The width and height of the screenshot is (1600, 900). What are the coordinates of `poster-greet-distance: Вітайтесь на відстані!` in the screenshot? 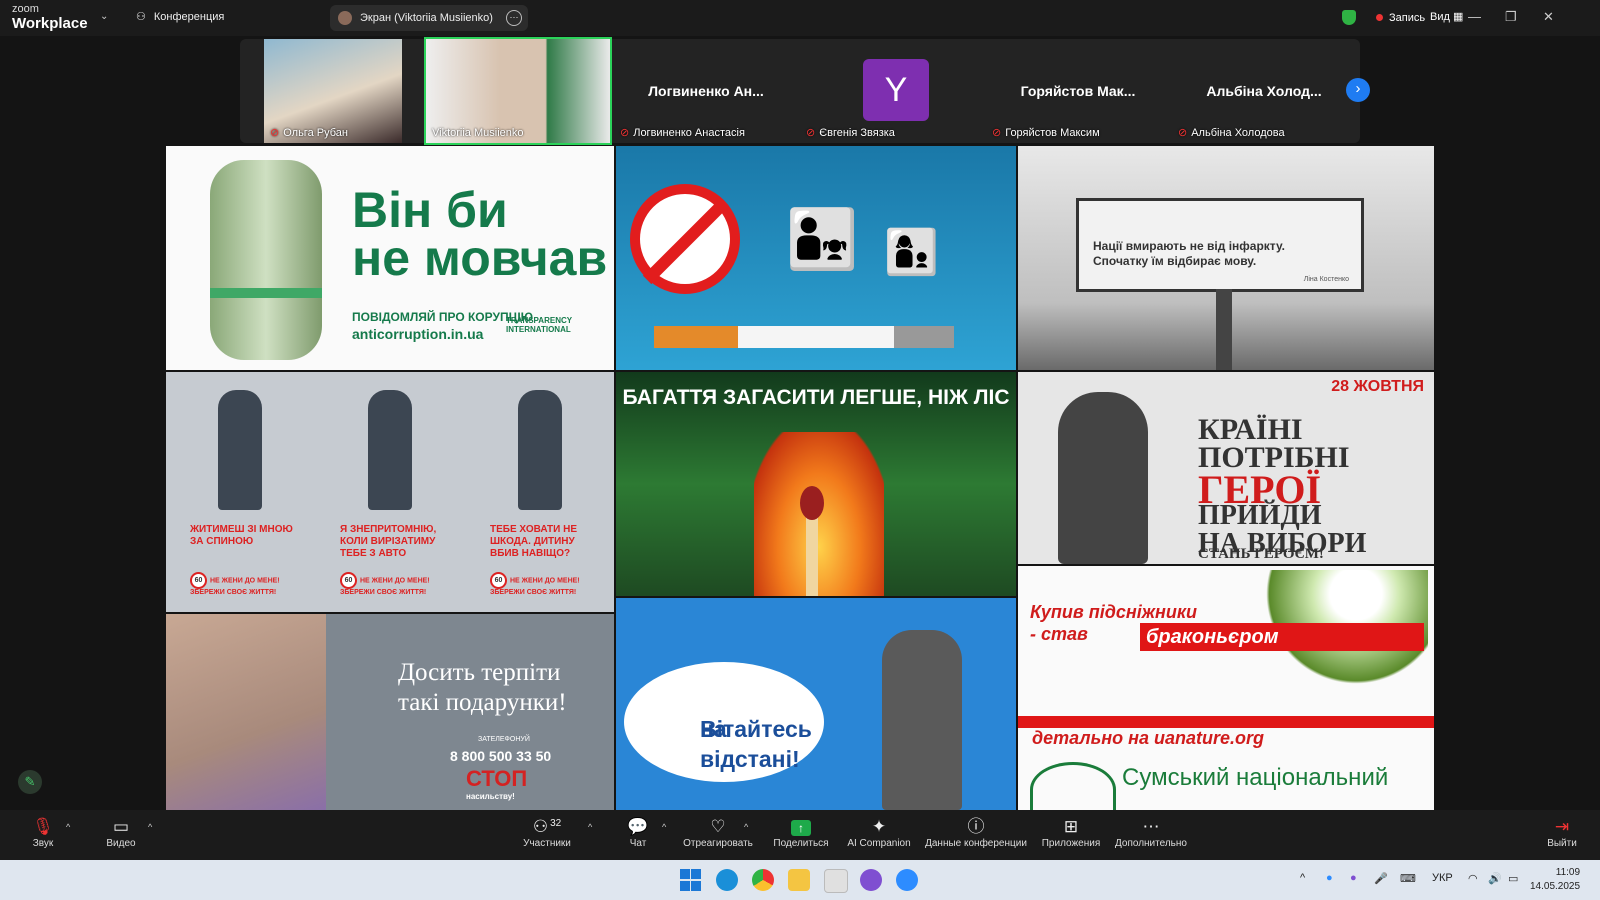 It's located at (816, 704).